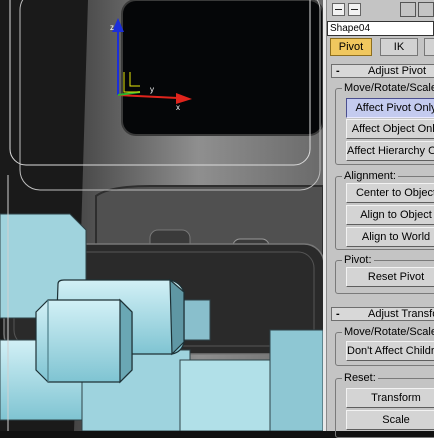 Image resolution: width=434 pixels, height=438 pixels. I want to click on affect-pivot-only-button: Affect Pivot Only, so click(390, 108).